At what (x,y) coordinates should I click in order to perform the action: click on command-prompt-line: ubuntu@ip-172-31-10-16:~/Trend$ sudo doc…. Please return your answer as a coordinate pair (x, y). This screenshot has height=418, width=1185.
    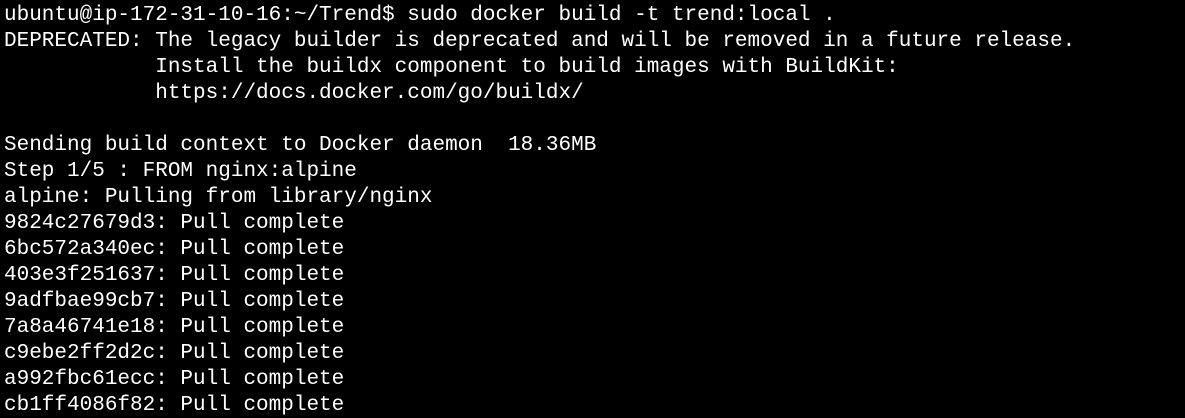
    Looking at the image, I should click on (420, 15).